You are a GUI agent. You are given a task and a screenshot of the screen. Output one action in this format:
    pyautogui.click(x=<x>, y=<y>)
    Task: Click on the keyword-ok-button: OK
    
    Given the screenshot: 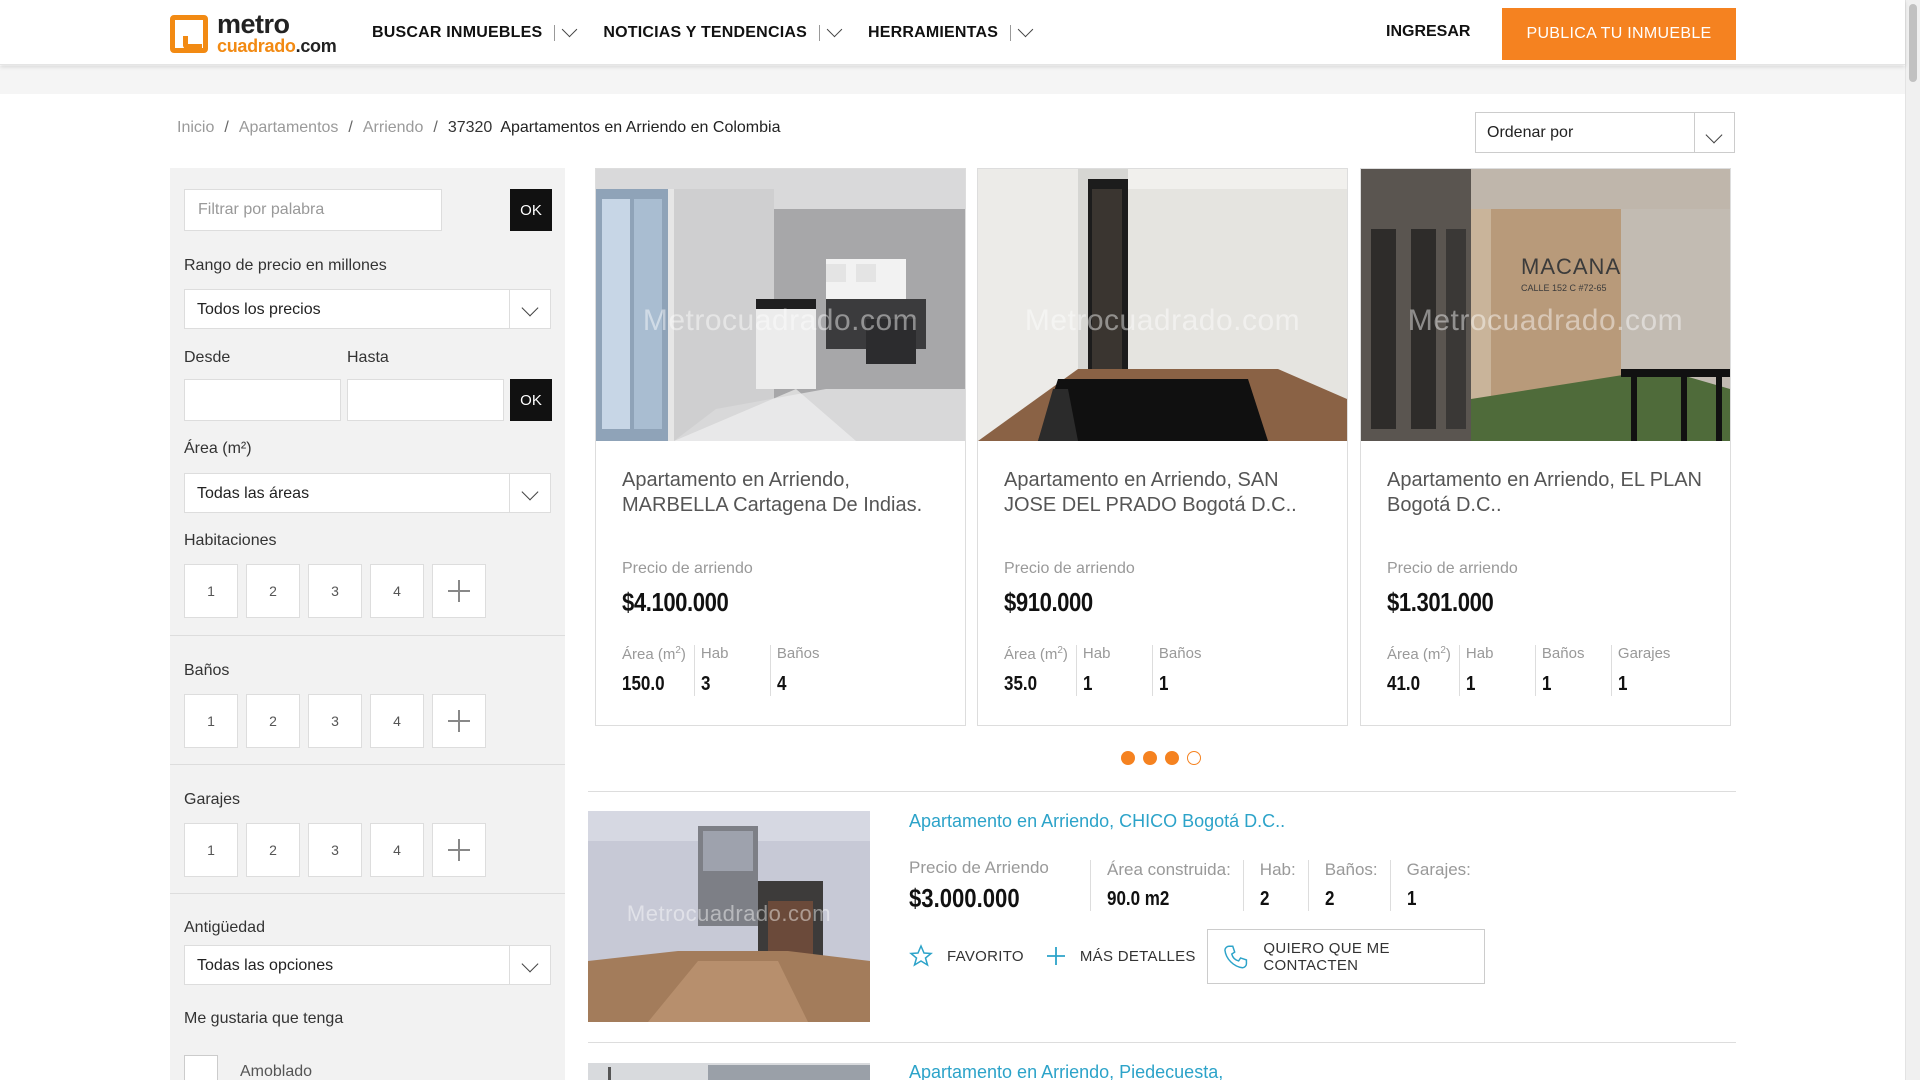 What is the action you would take?
    pyautogui.click(x=531, y=210)
    